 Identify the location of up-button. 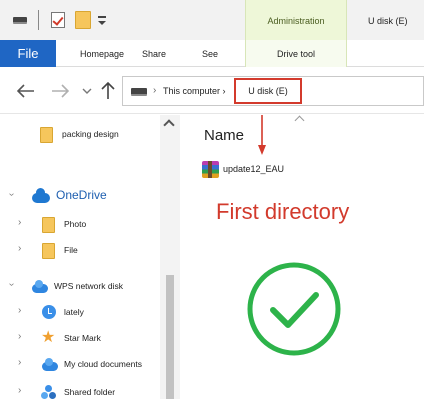
(108, 91).